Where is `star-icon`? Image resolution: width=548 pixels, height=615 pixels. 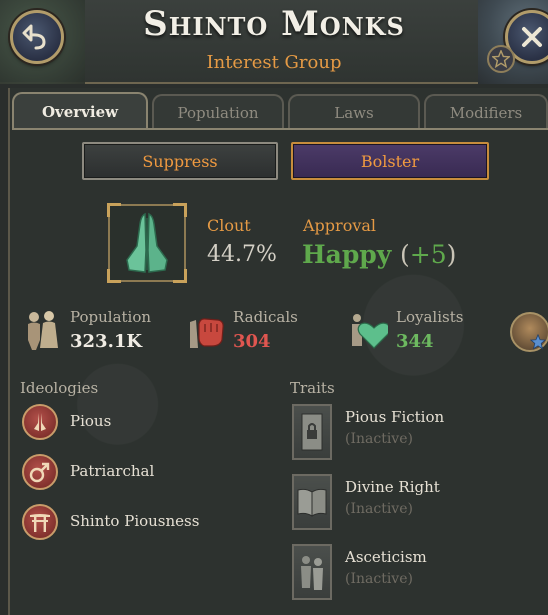 star-icon is located at coordinates (501, 59).